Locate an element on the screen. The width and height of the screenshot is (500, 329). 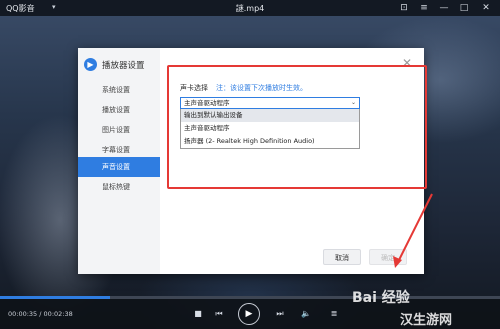
stop-icon: ■ is located at coordinates (198, 314).